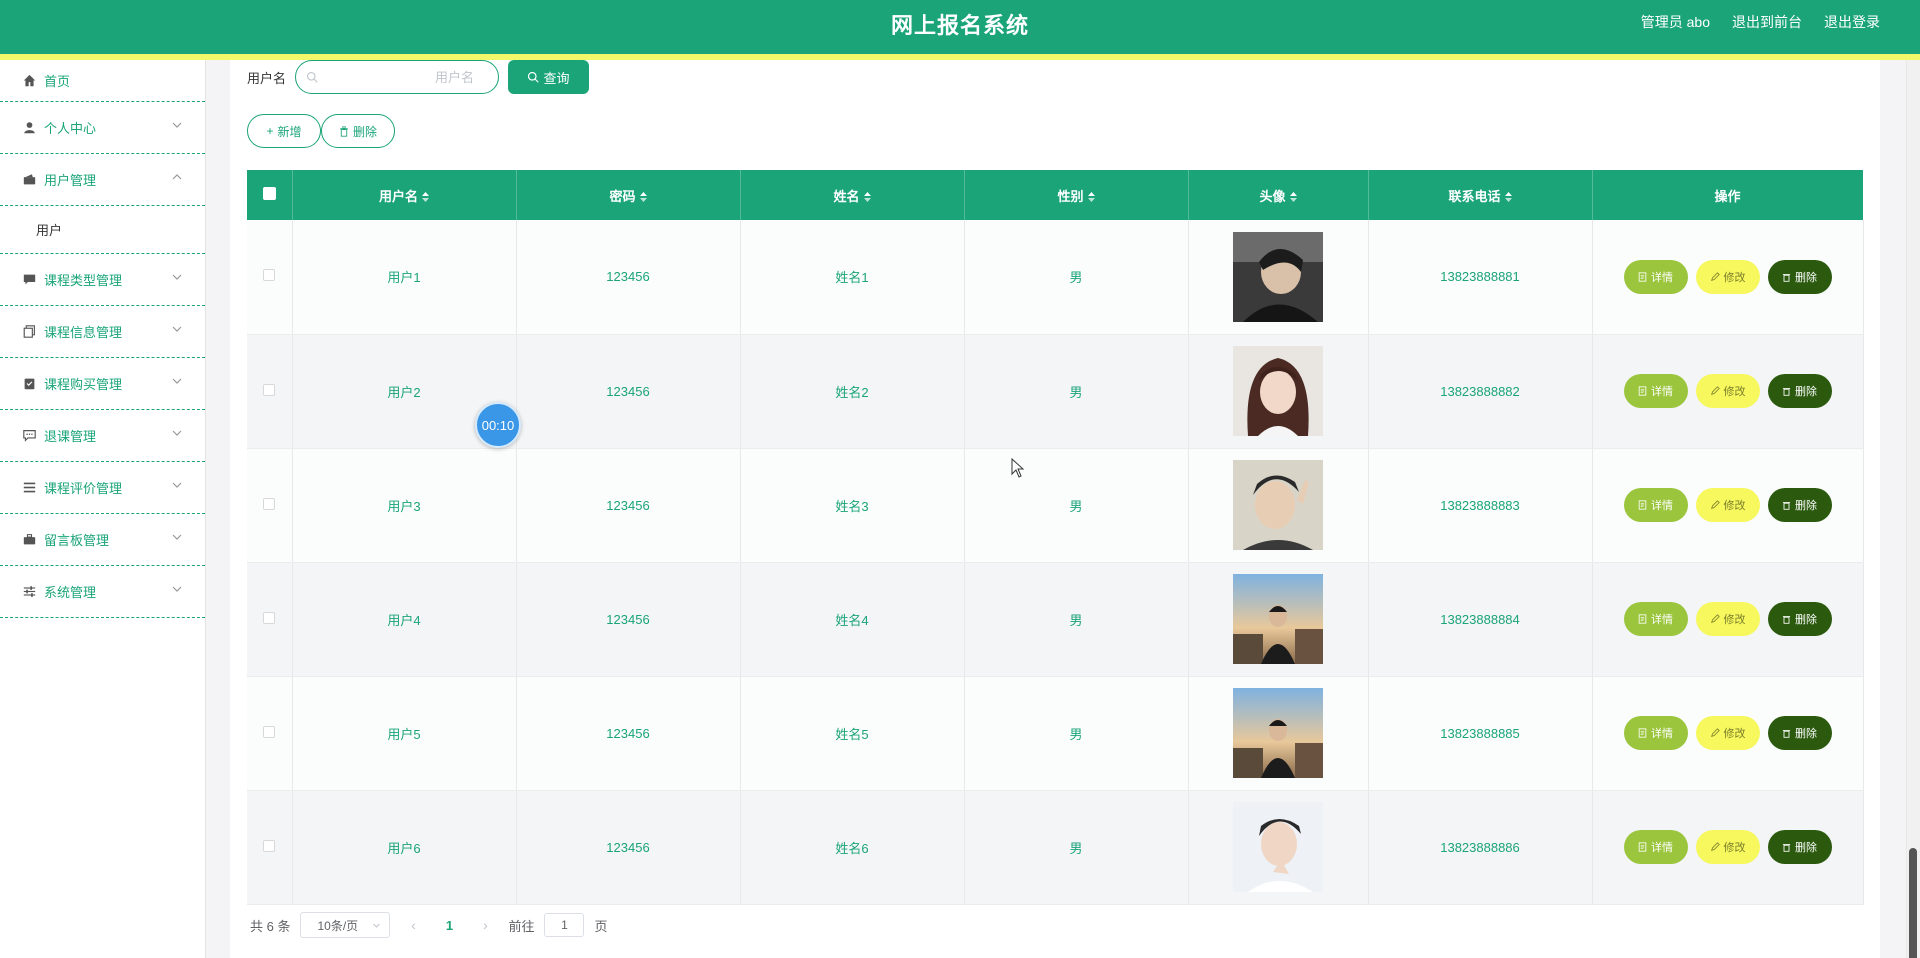  What do you see at coordinates (1278, 619) in the screenshot?
I see `avatar-cell` at bounding box center [1278, 619].